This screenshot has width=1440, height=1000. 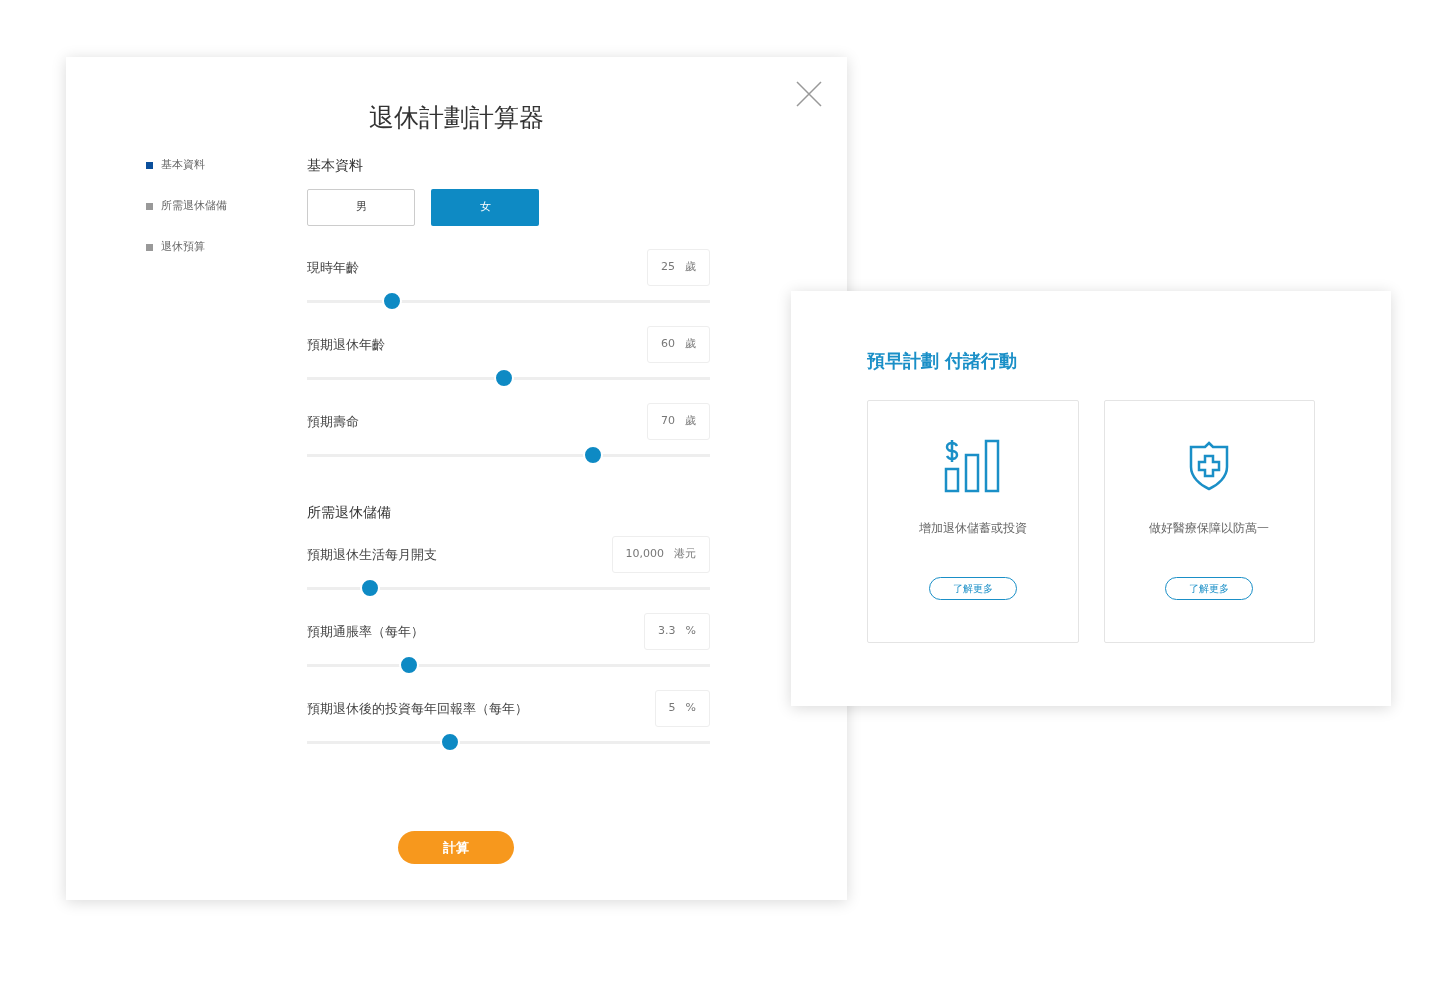 I want to click on field-label: 預期退休年齡, so click(x=346, y=344).